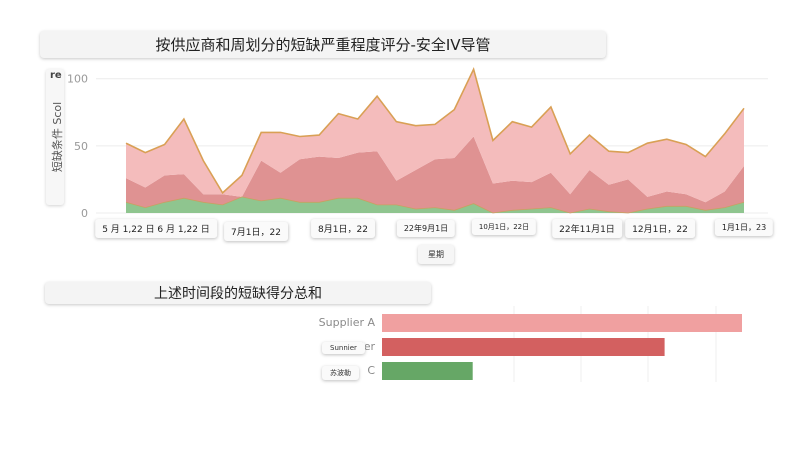 The width and height of the screenshot is (800, 459). What do you see at coordinates (371, 370) in the screenshot?
I see `bar-category-label-2: C` at bounding box center [371, 370].